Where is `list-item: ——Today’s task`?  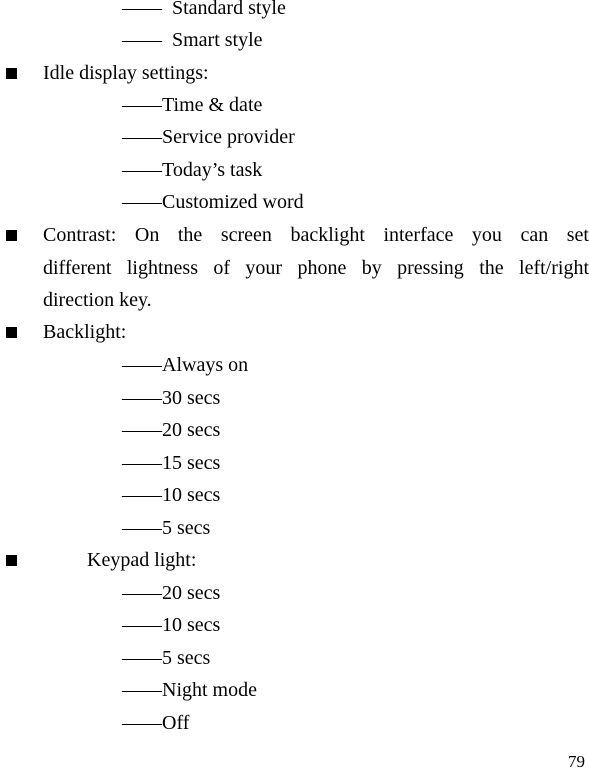 list-item: ——Today’s task is located at coordinates (192, 170).